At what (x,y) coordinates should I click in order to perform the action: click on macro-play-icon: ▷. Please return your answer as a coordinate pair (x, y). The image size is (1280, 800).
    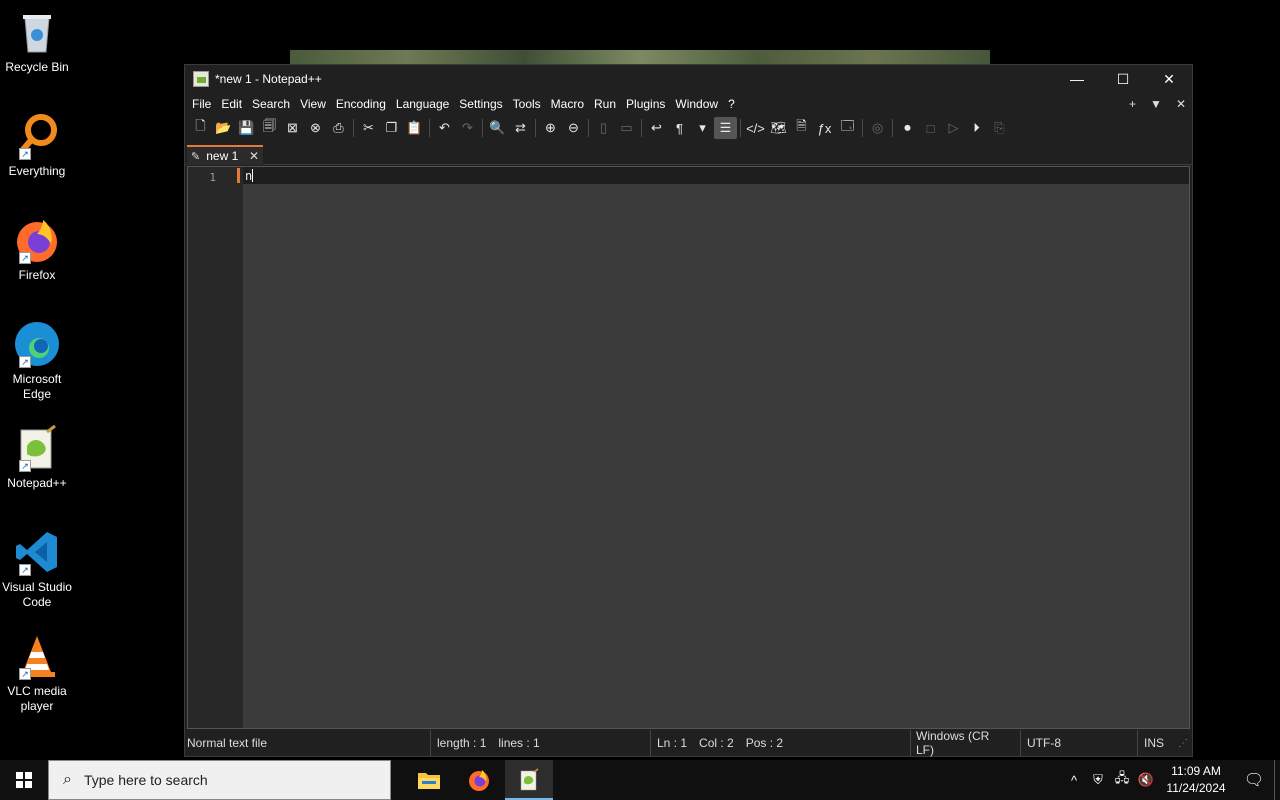
    Looking at the image, I should click on (953, 128).